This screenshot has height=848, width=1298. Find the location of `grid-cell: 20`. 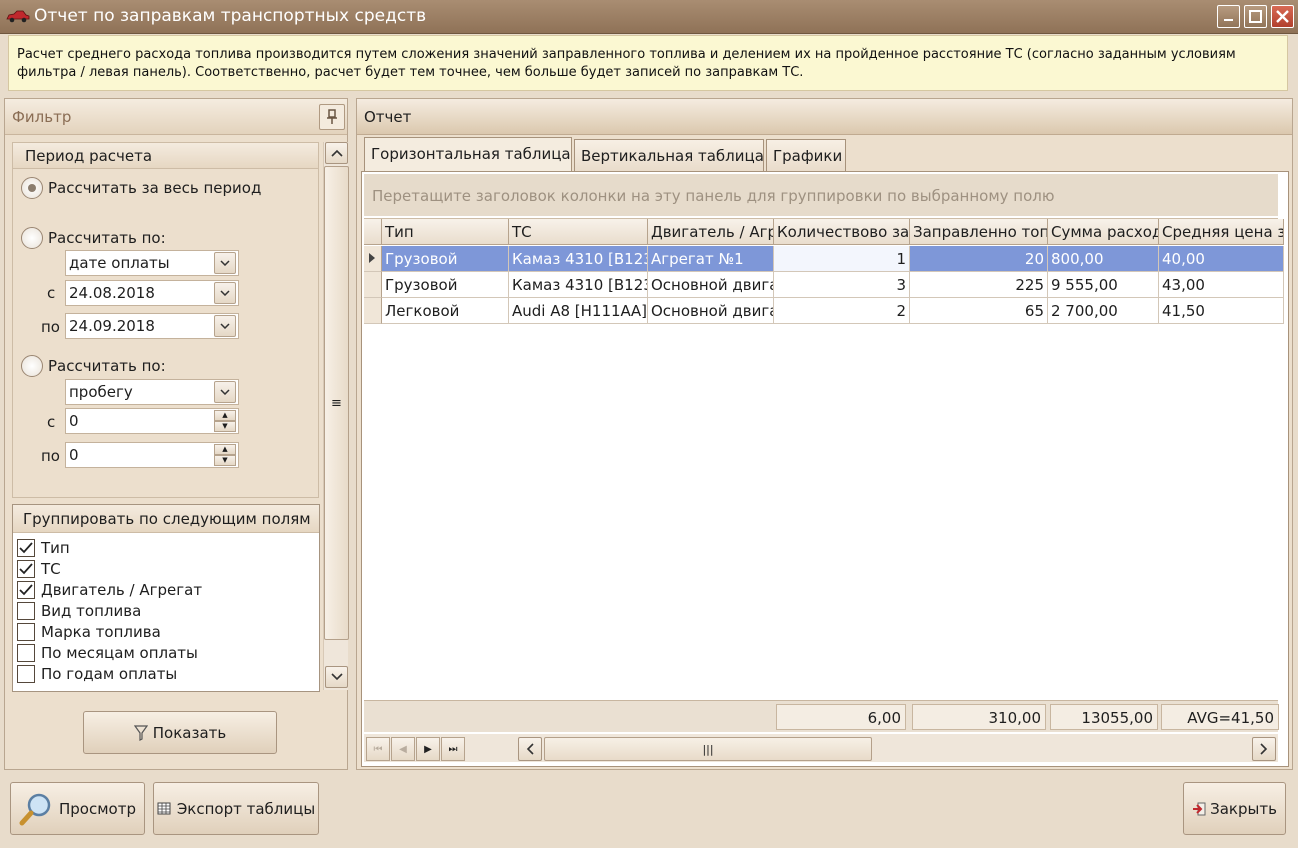

grid-cell: 20 is located at coordinates (979, 259).